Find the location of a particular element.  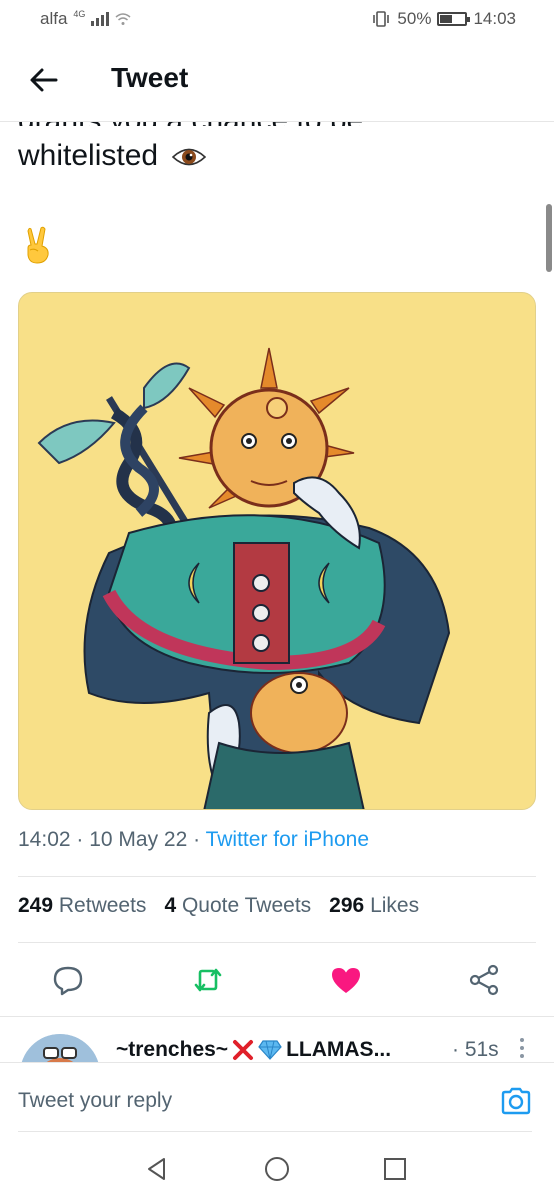

quotes-stat: 4 Quote Tweets is located at coordinates (237, 906).